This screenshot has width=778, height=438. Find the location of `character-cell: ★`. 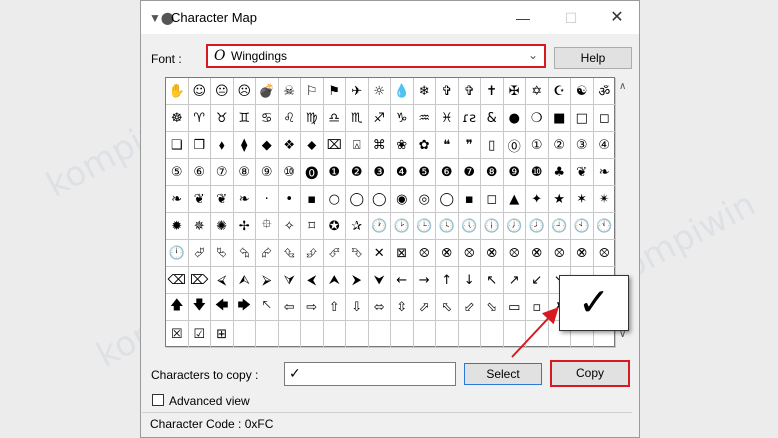

character-cell: ★ is located at coordinates (559, 199).